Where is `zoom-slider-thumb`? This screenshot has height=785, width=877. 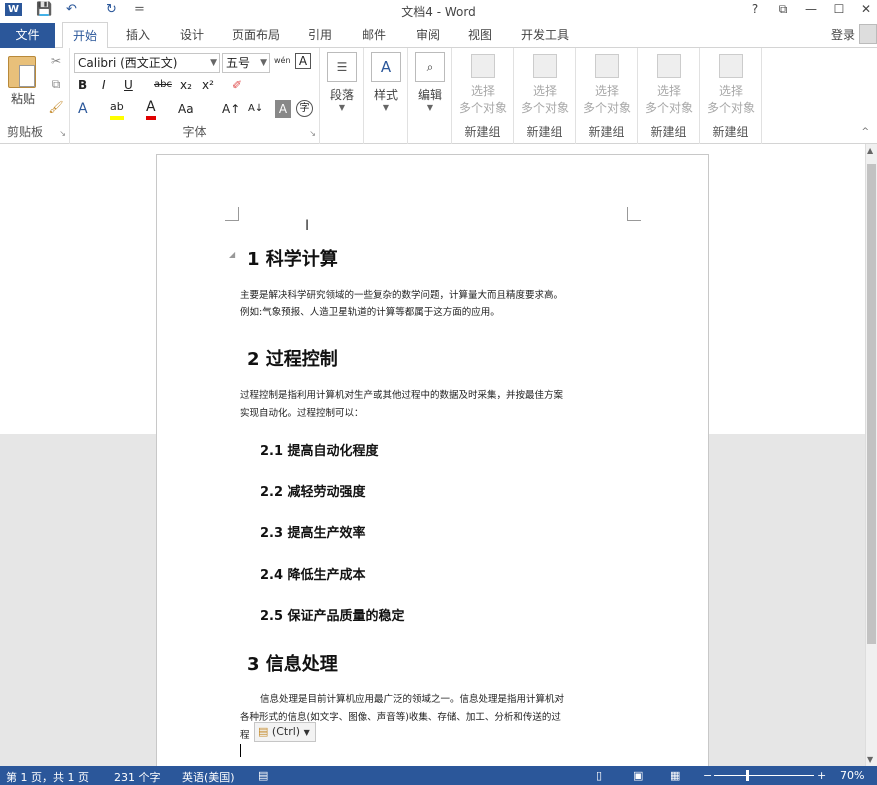
zoom-slider-thumb is located at coordinates (747, 775).